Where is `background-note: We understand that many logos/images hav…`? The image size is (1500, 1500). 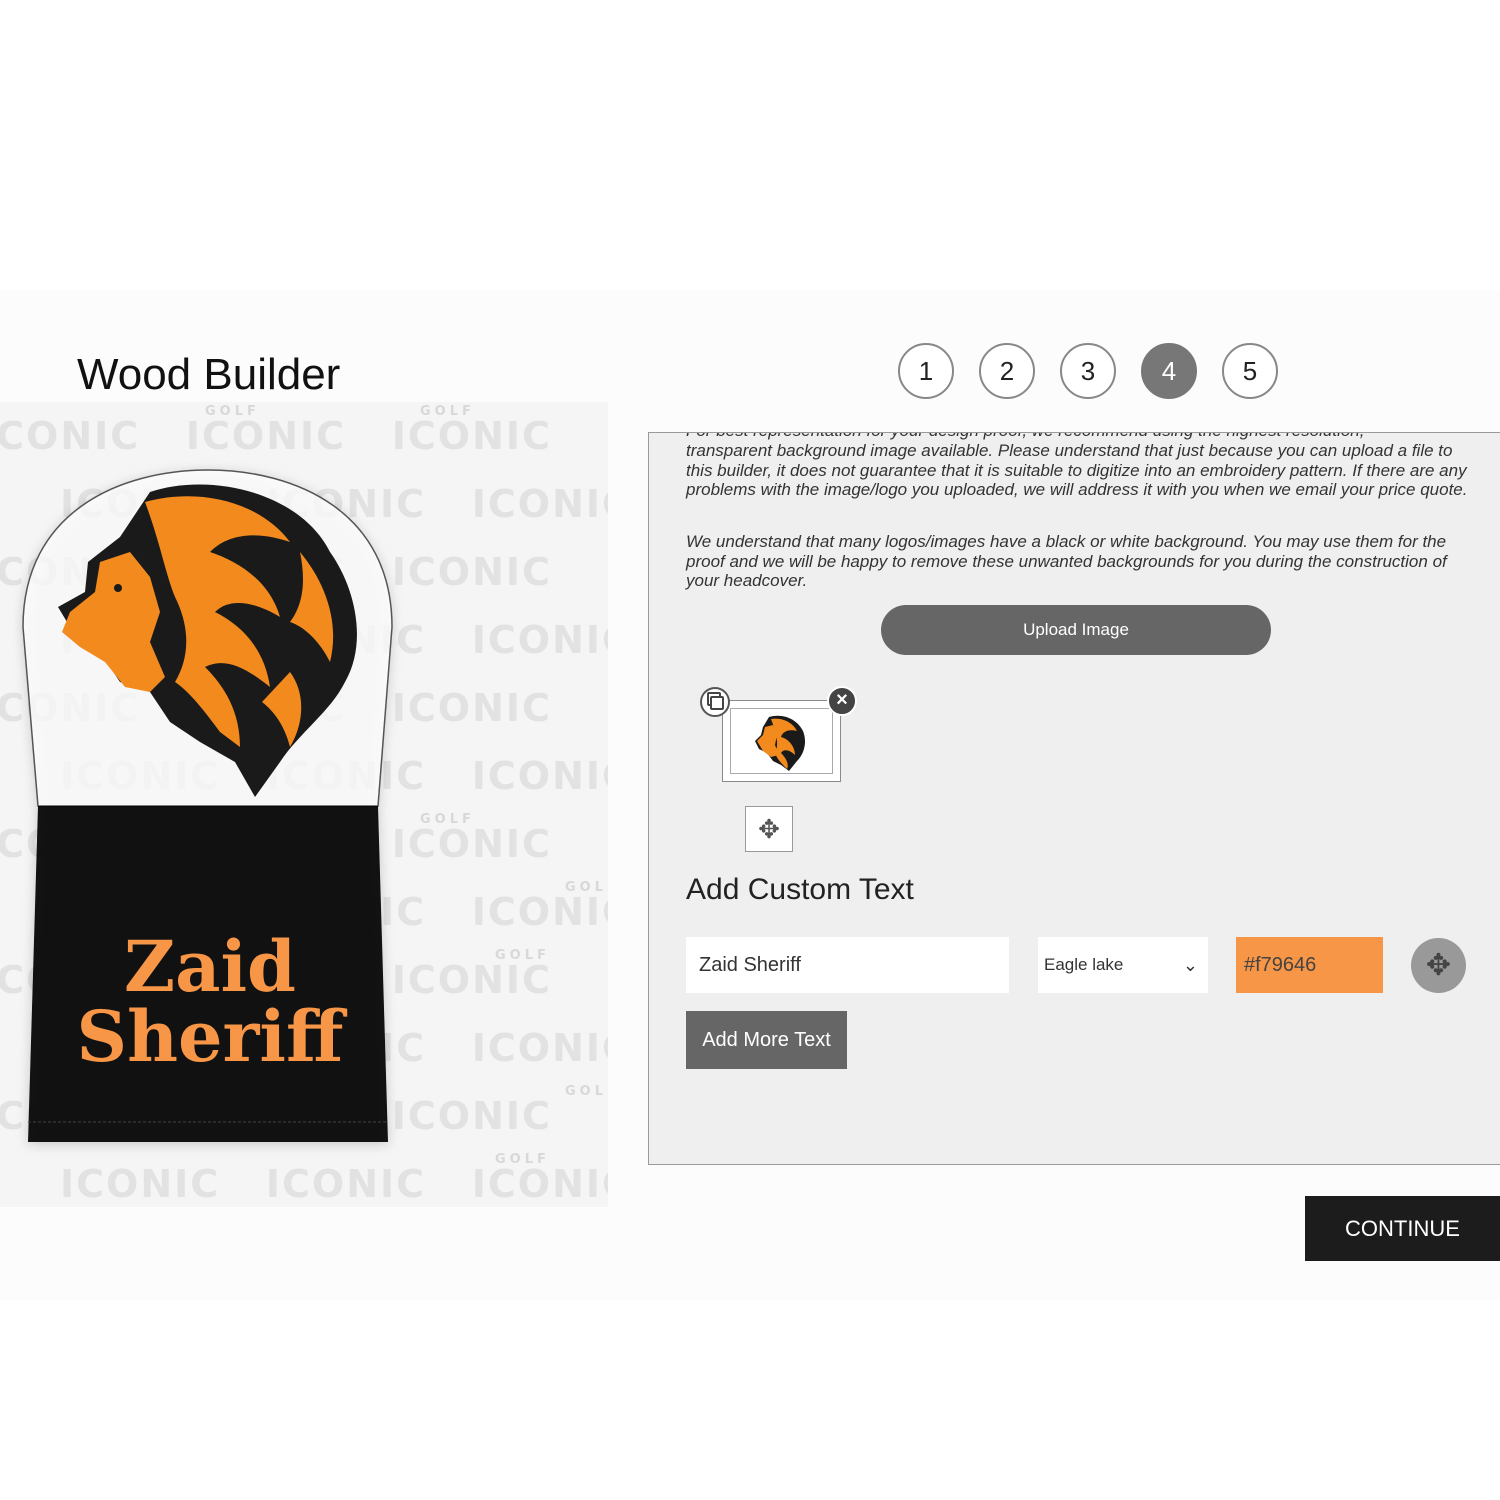
background-note: We understand that many logos/images hav… is located at coordinates (1066, 561).